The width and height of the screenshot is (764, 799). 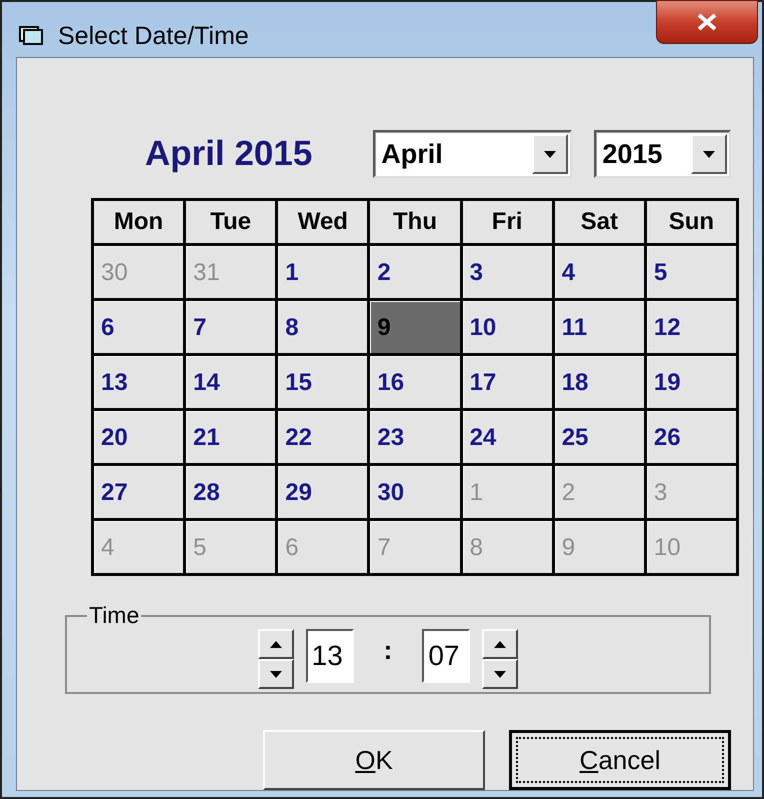 What do you see at coordinates (599, 222) in the screenshot?
I see `weekday-header: Sat` at bounding box center [599, 222].